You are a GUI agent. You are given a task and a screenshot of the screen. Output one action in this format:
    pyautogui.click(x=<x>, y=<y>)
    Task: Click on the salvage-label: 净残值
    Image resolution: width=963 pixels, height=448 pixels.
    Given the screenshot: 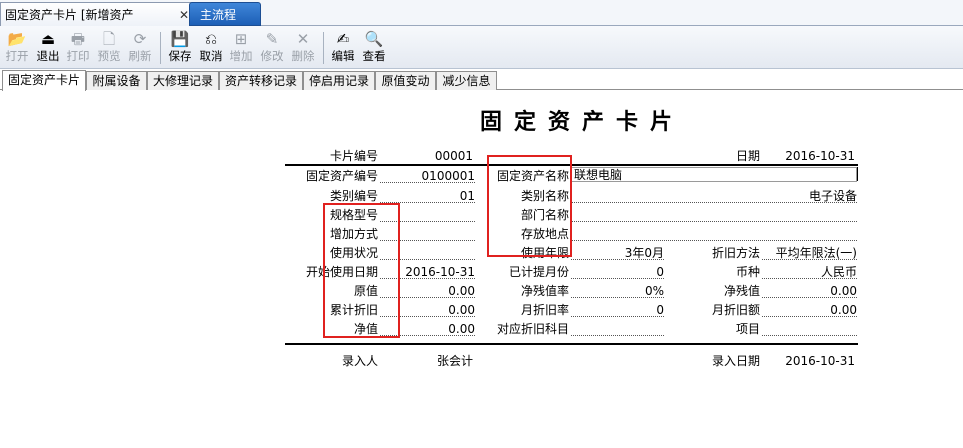 What is the action you would take?
    pyautogui.click(x=741, y=291)
    